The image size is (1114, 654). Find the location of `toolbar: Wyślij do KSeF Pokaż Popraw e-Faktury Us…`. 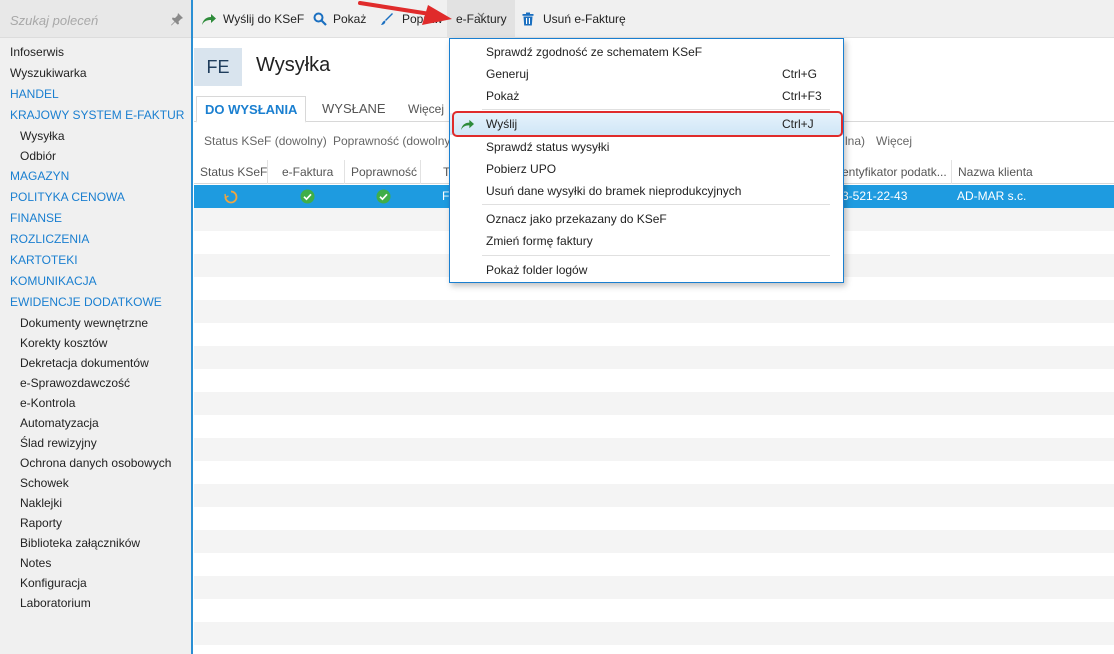

toolbar: Wyślij do KSeF Pokaż Popraw e-Faktury Us… is located at coordinates (653, 19).